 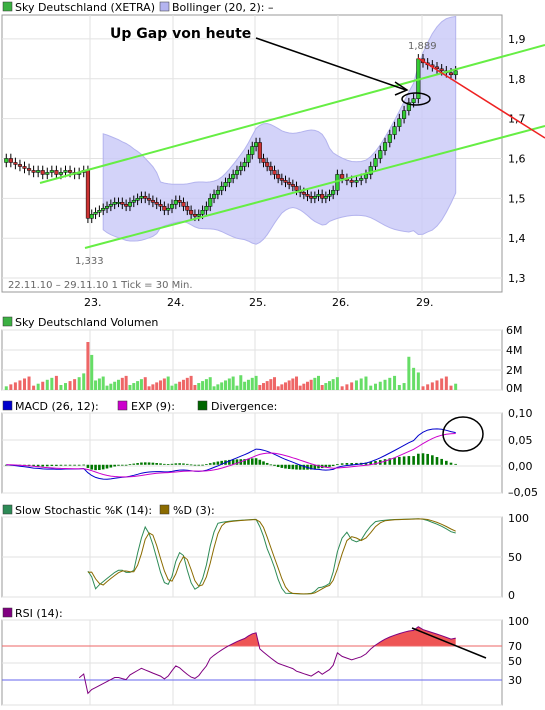 What do you see at coordinates (265, 656) in the screenshot?
I see `rsi-panel: RSI (14): 100 70 50 30` at bounding box center [265, 656].